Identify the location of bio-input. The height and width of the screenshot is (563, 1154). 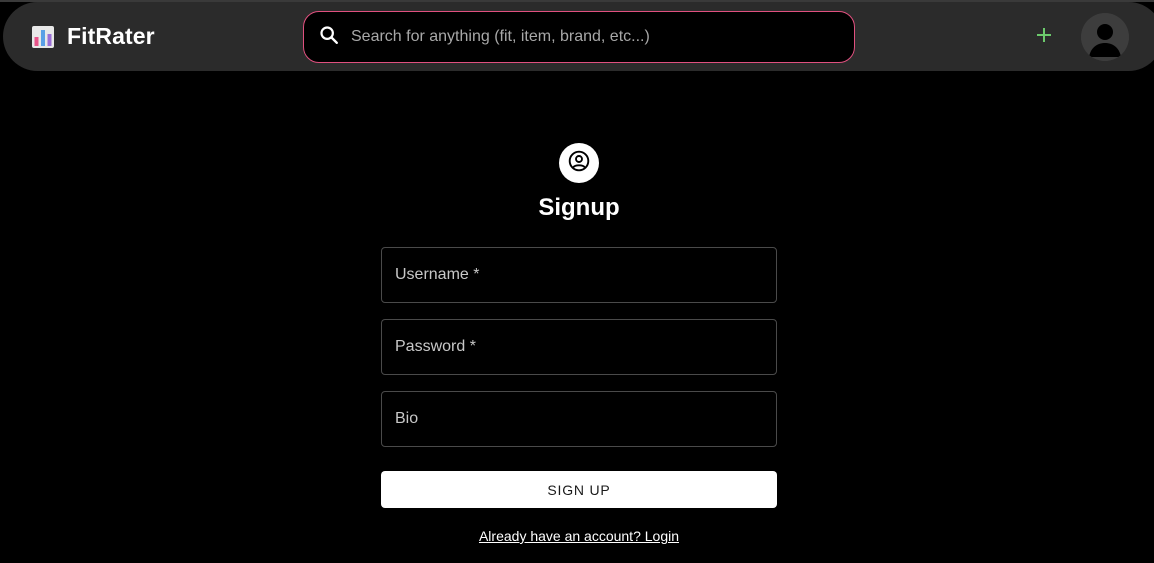
(579, 419).